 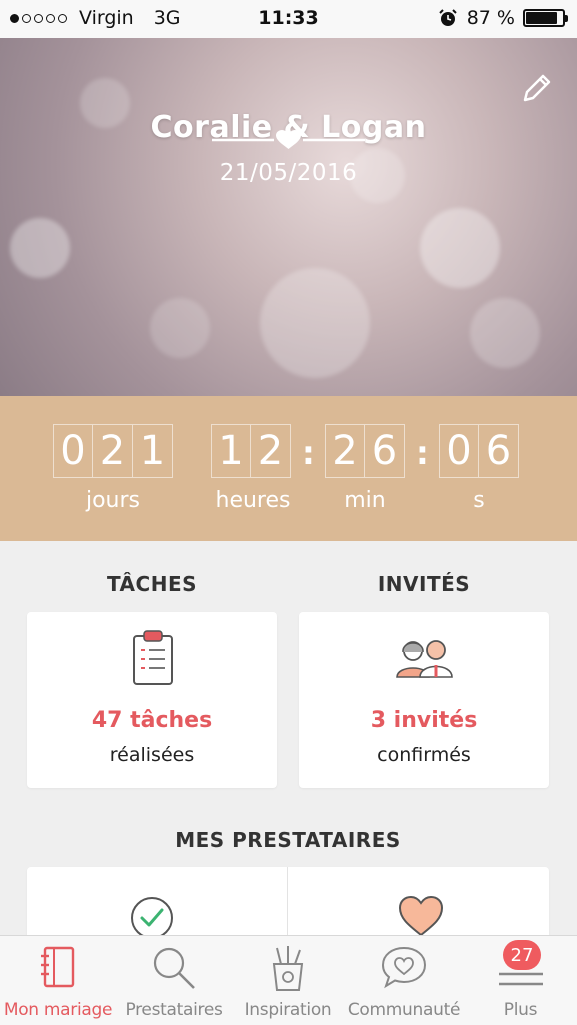 I want to click on chat-heart-icon, so click(x=404, y=967).